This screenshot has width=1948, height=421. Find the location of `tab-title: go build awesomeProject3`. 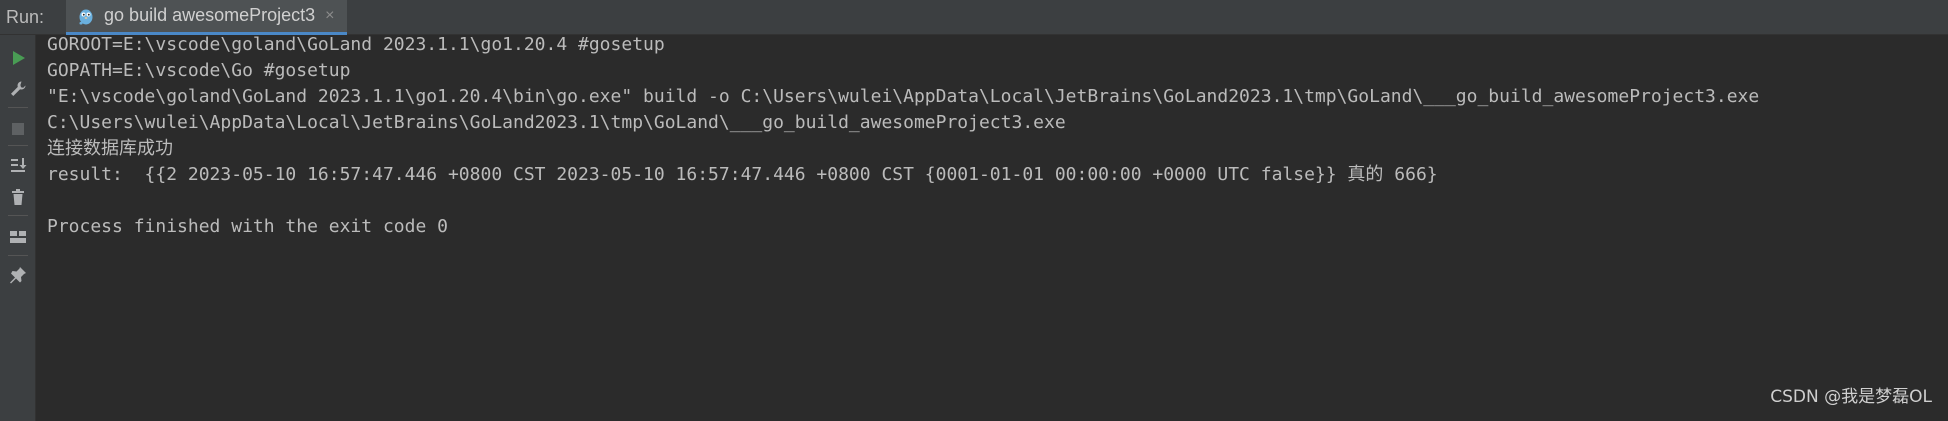

tab-title: go build awesomeProject3 is located at coordinates (210, 15).